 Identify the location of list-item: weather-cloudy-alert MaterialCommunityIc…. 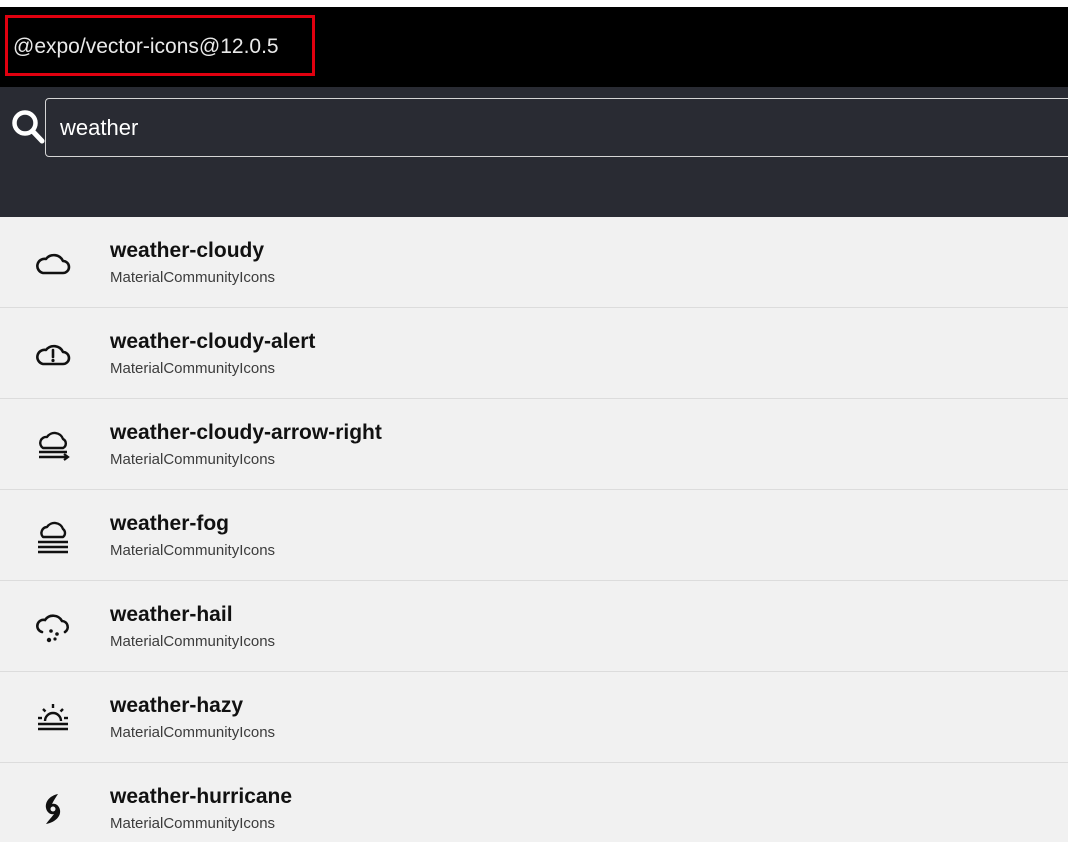
(534, 353).